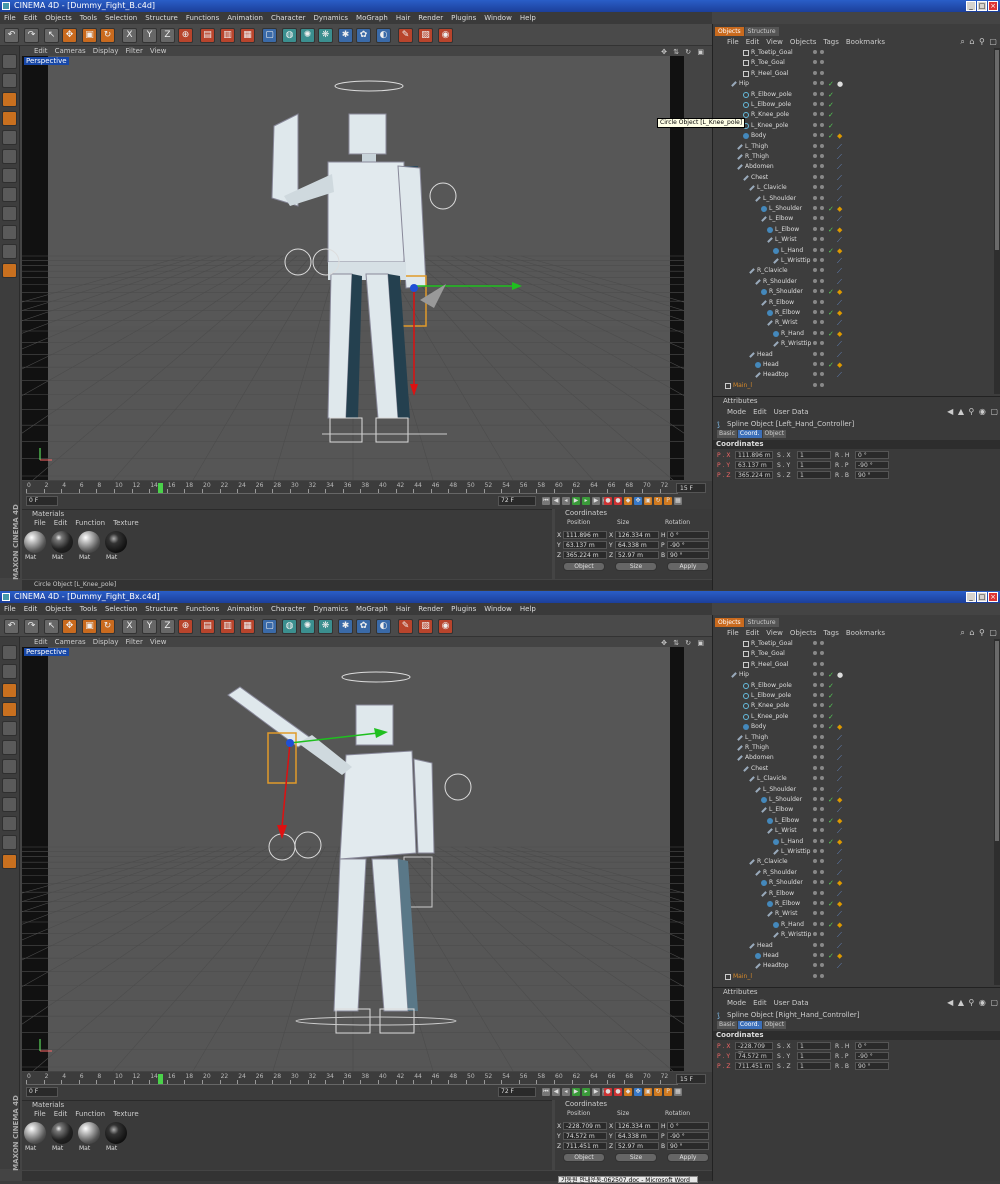 Image resolution: width=1000 pixels, height=1184 pixels. Describe the element at coordinates (754, 1056) in the screenshot. I see `attr-position-field: 74.572 m` at that location.